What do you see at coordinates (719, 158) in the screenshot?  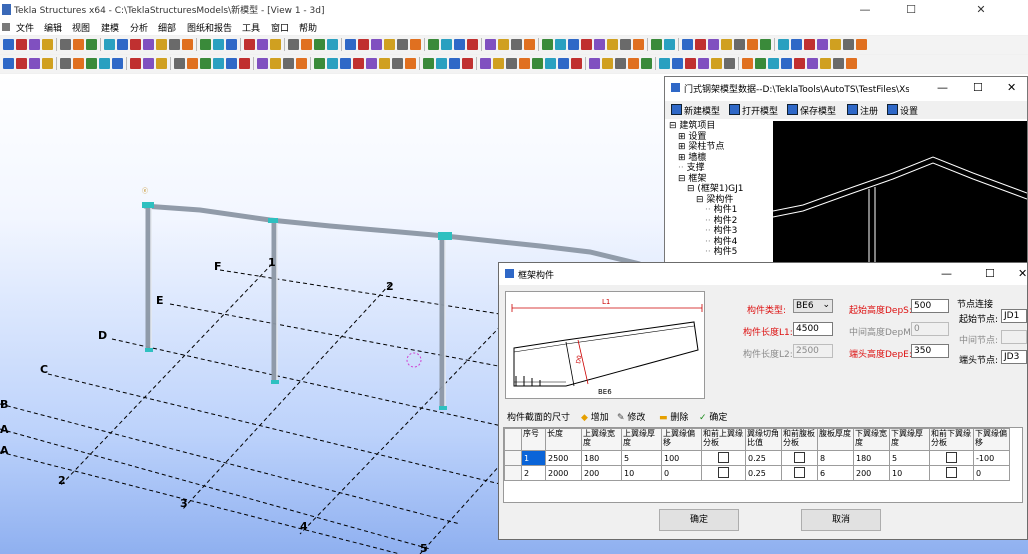 I see `tree-node: ⊞ 墙檩` at bounding box center [719, 158].